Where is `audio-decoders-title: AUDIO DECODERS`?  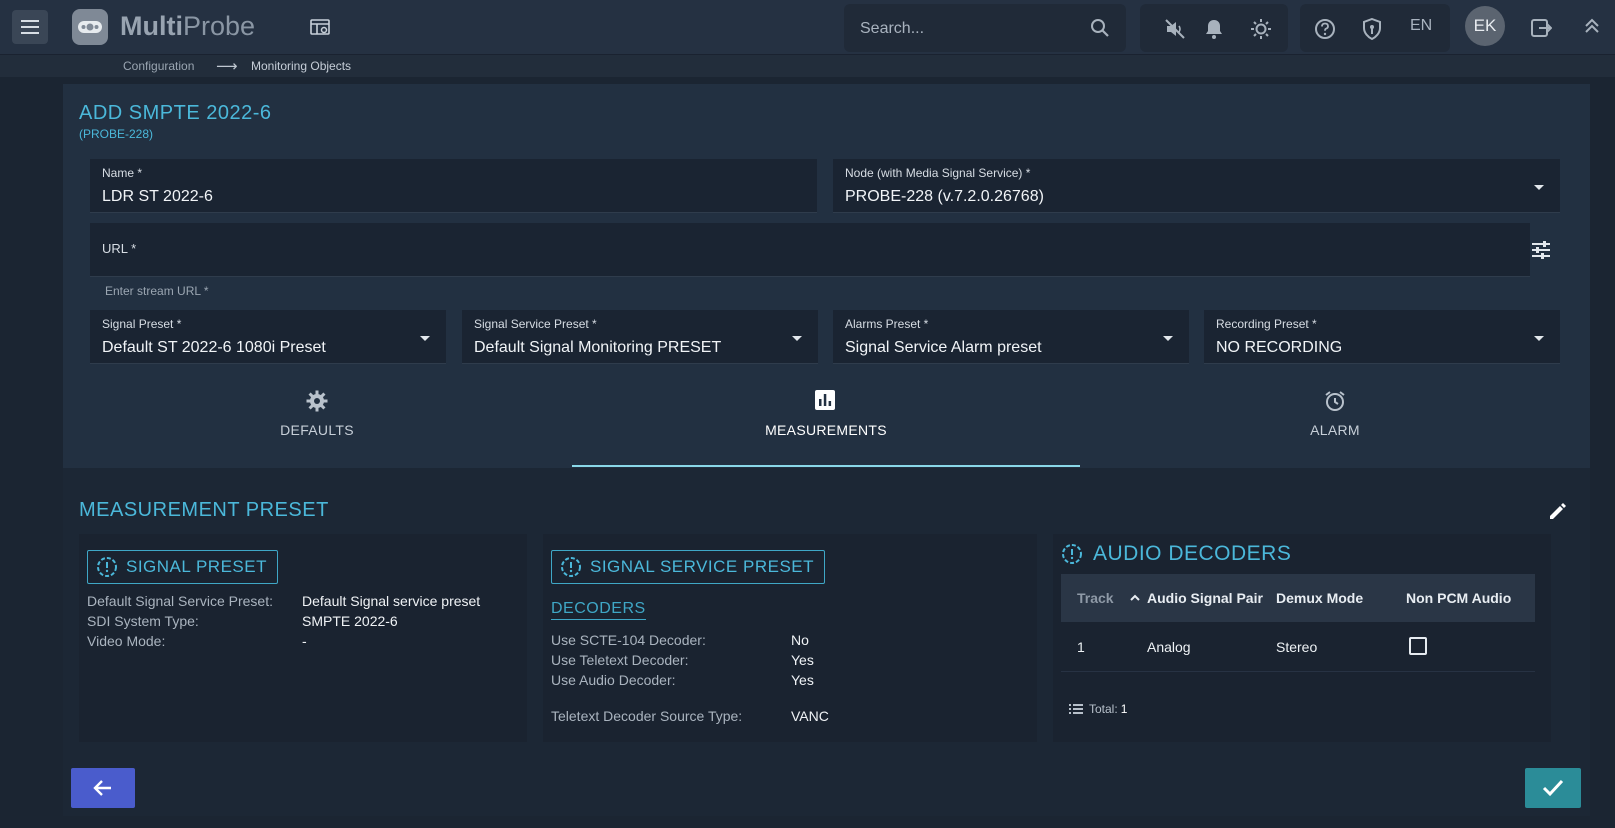
audio-decoders-title: AUDIO DECODERS is located at coordinates (1192, 553).